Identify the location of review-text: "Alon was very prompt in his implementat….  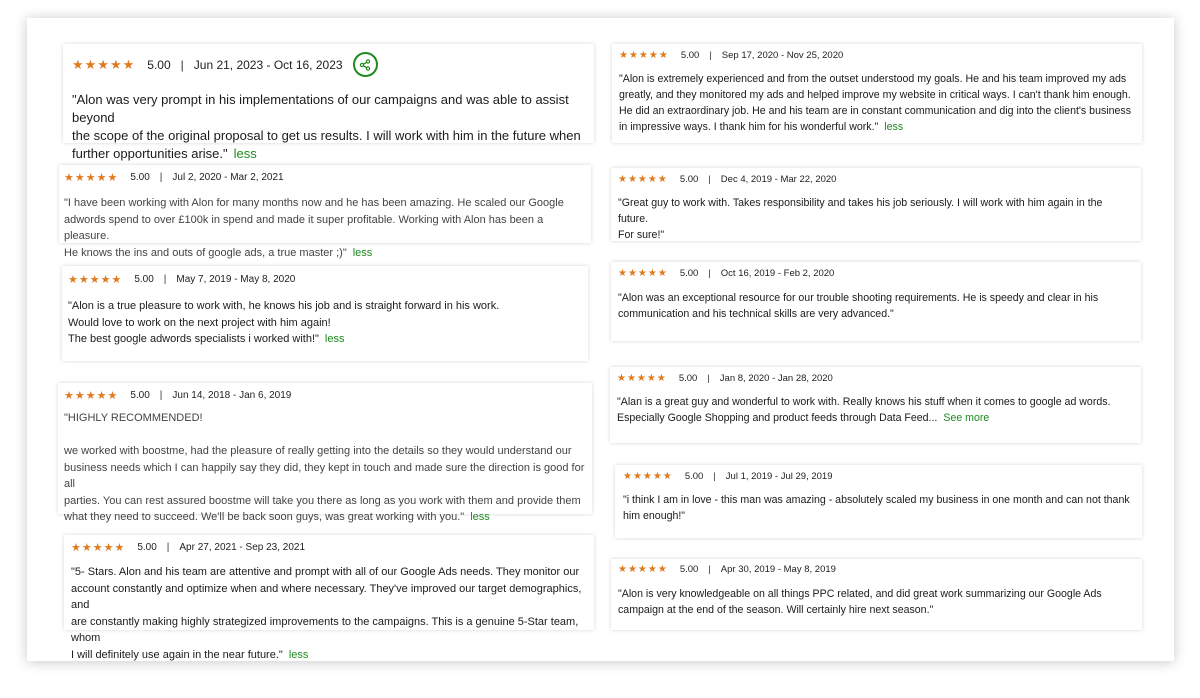
(326, 126).